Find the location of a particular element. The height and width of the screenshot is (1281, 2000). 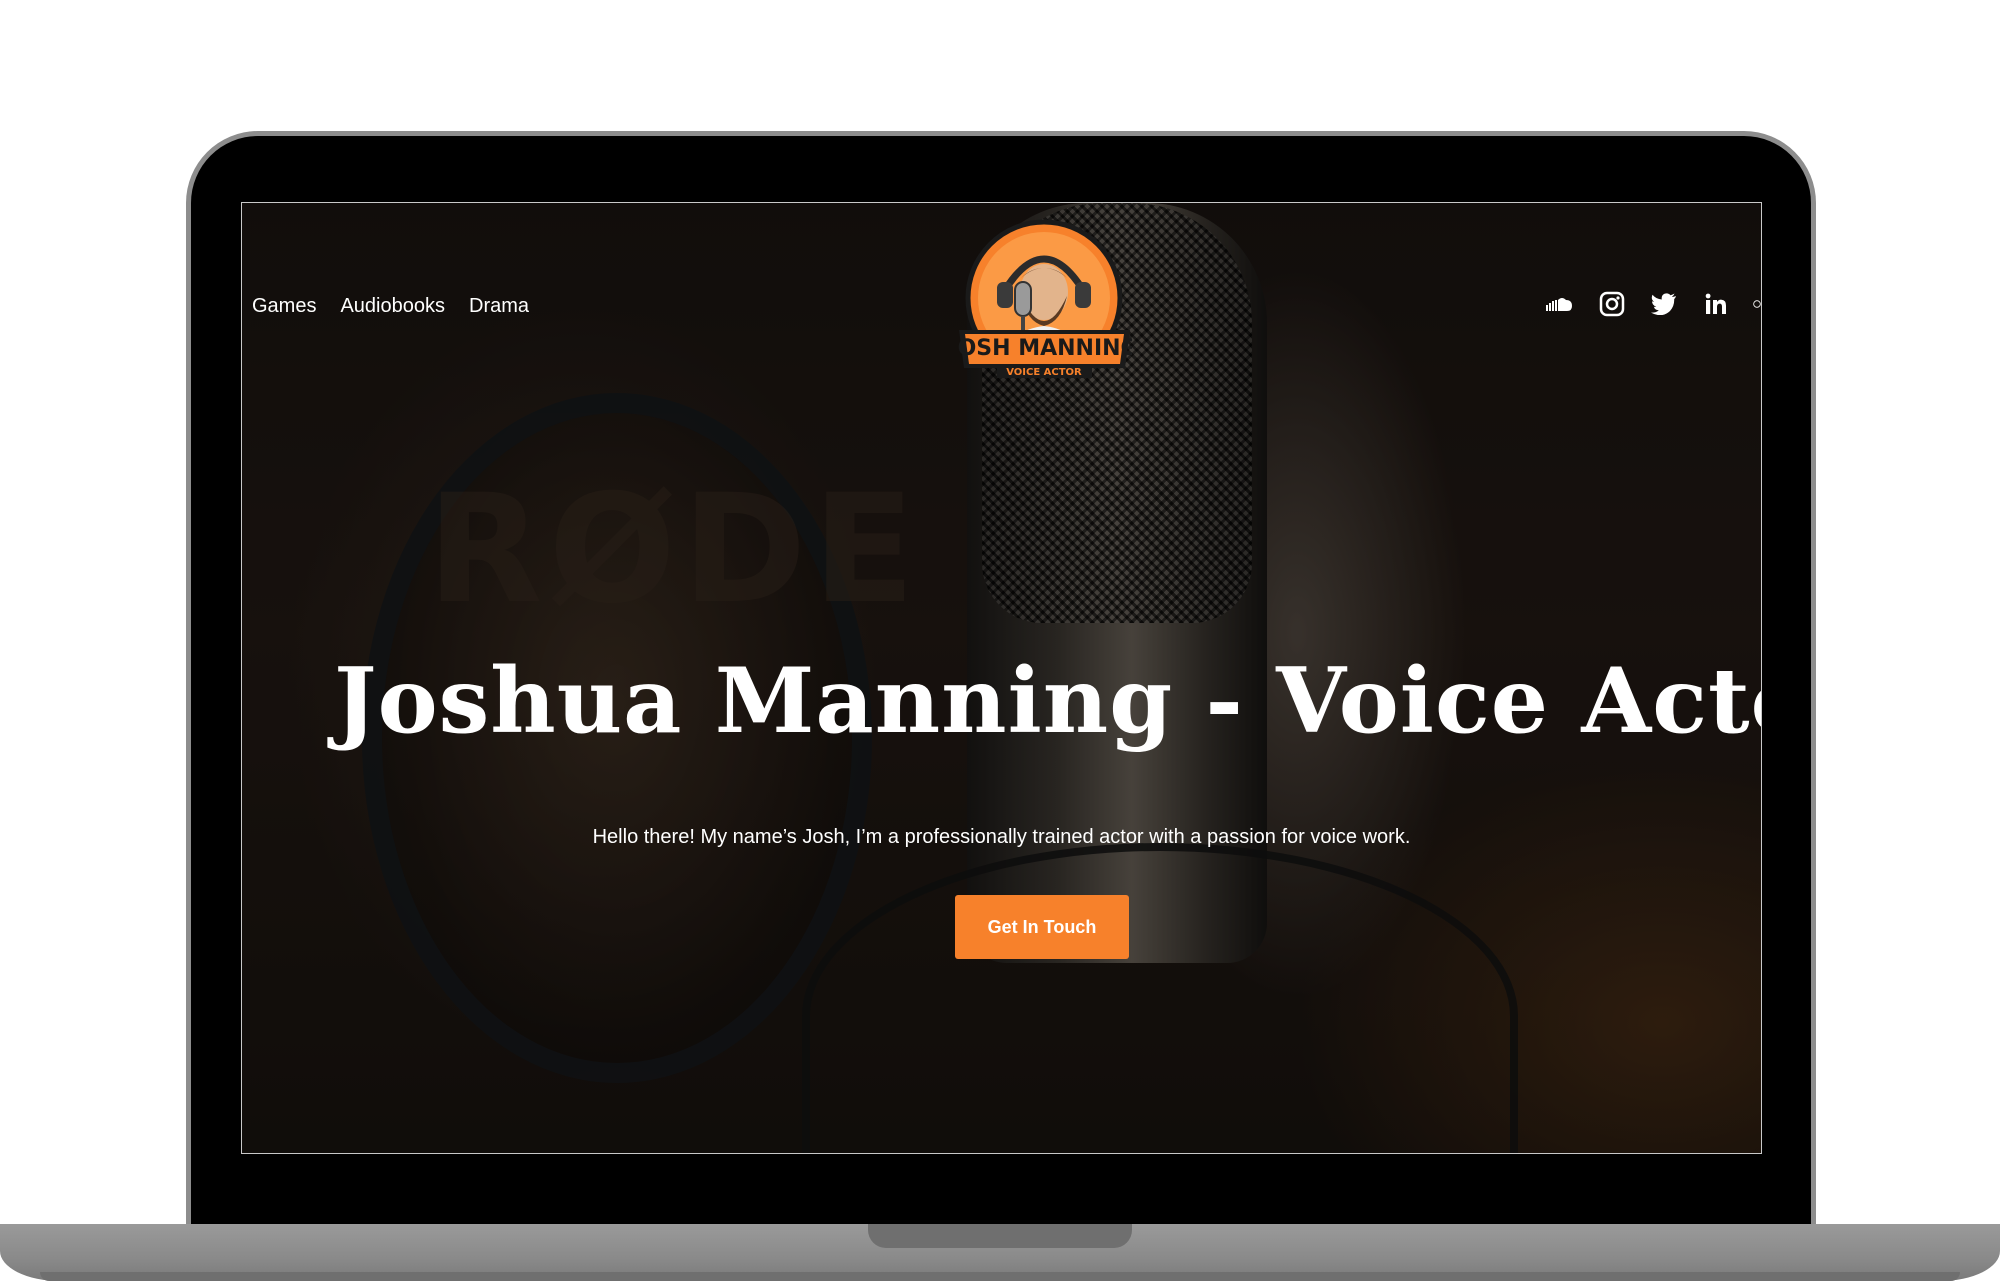

laptop-opening-notch is located at coordinates (1000, 1236).